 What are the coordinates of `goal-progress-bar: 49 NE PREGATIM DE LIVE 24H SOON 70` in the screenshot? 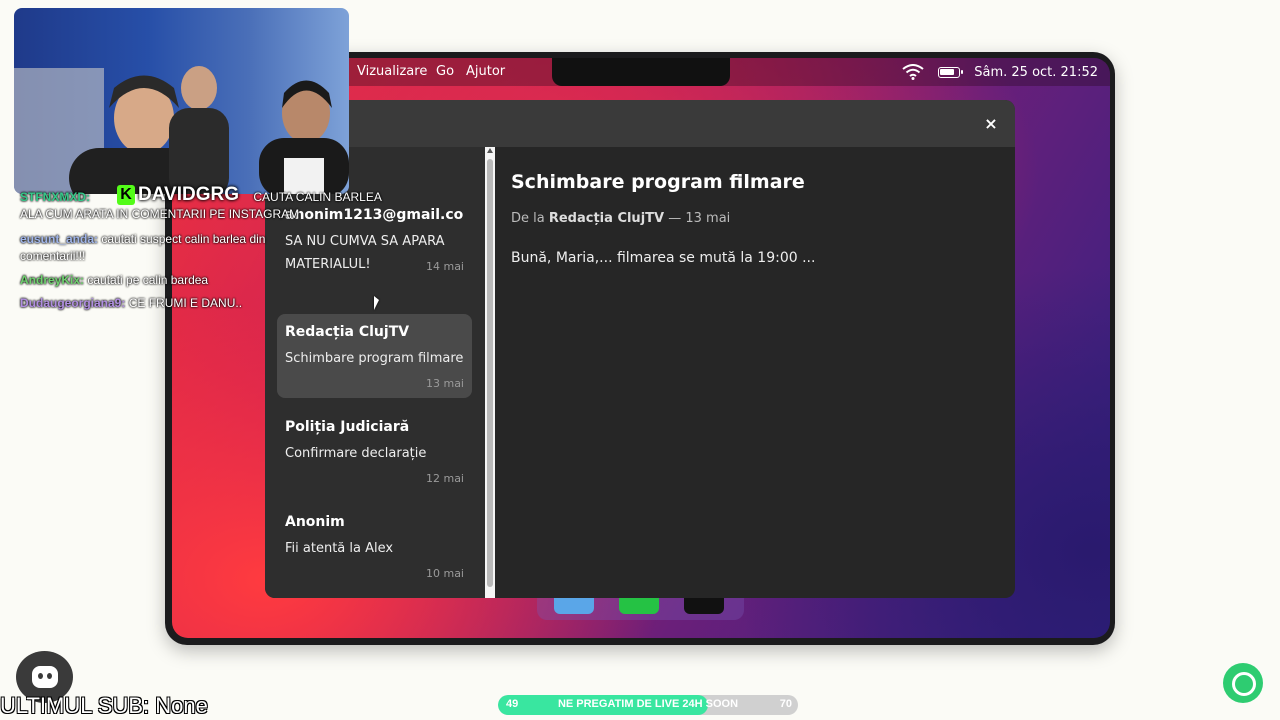 It's located at (648, 705).